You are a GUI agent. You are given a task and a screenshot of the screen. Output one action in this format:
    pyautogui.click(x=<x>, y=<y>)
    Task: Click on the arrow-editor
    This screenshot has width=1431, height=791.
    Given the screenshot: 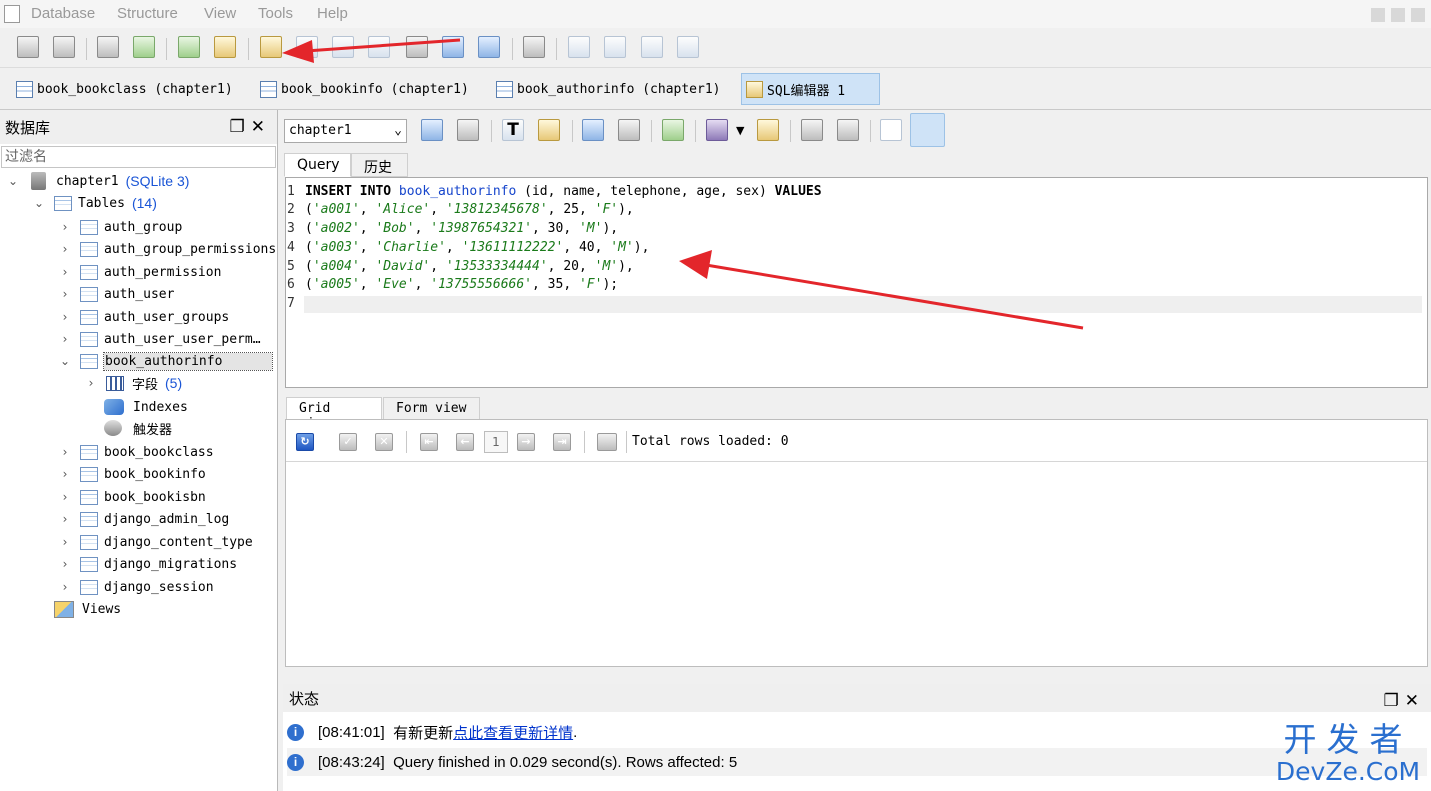 What is the action you would take?
    pyautogui.click(x=881, y=290)
    